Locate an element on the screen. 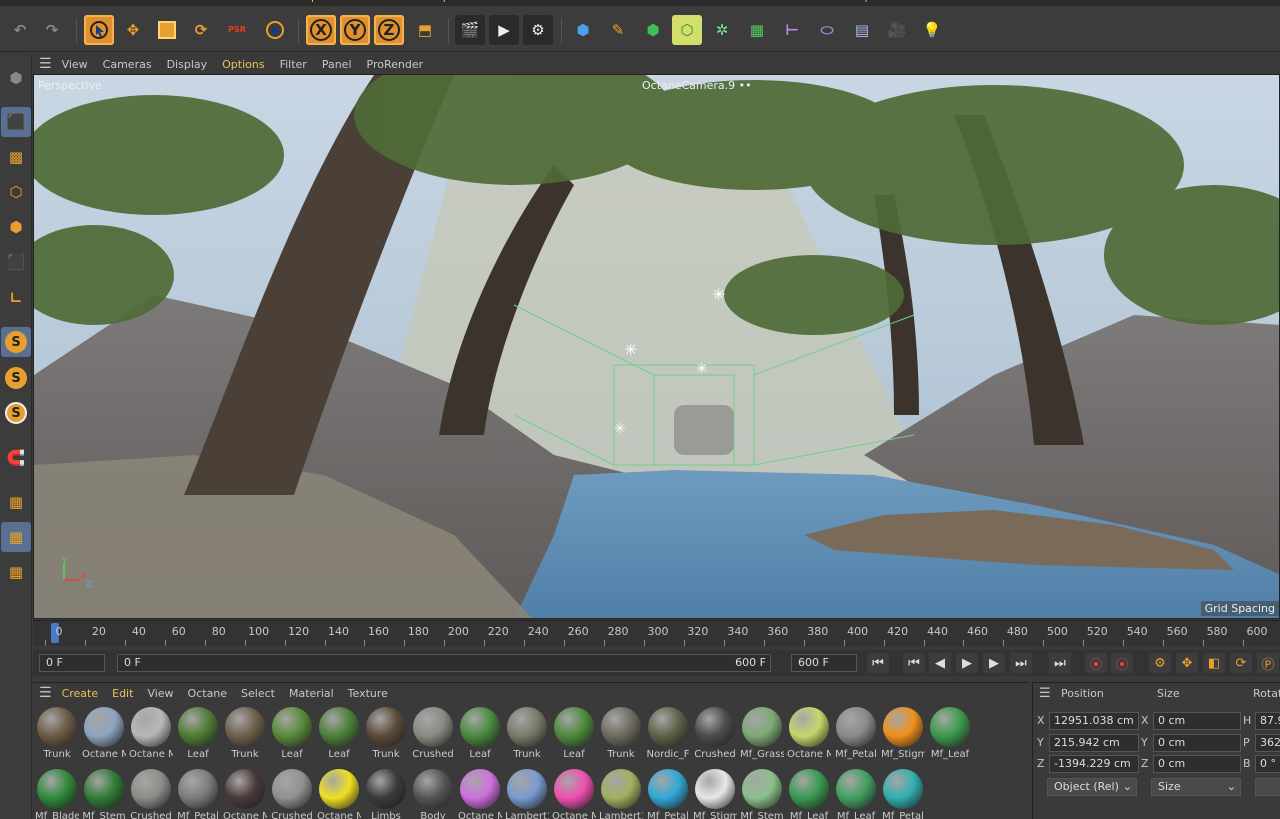 This screenshot has height=819, width=1280. camera-button: 🎥 is located at coordinates (897, 30).